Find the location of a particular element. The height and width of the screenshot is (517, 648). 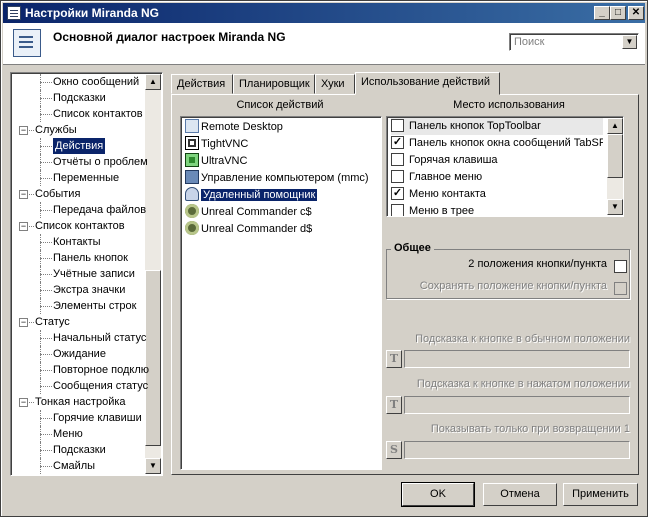

return-s-button: S is located at coordinates (394, 450).